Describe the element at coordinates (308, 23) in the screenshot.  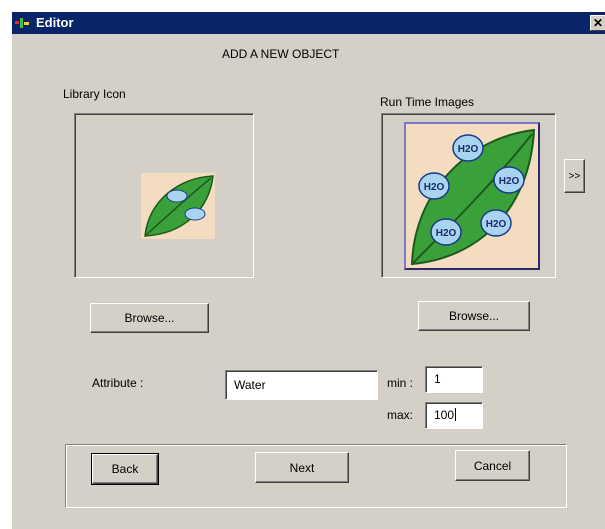
I see `title-bar: Editor ✕` at that location.